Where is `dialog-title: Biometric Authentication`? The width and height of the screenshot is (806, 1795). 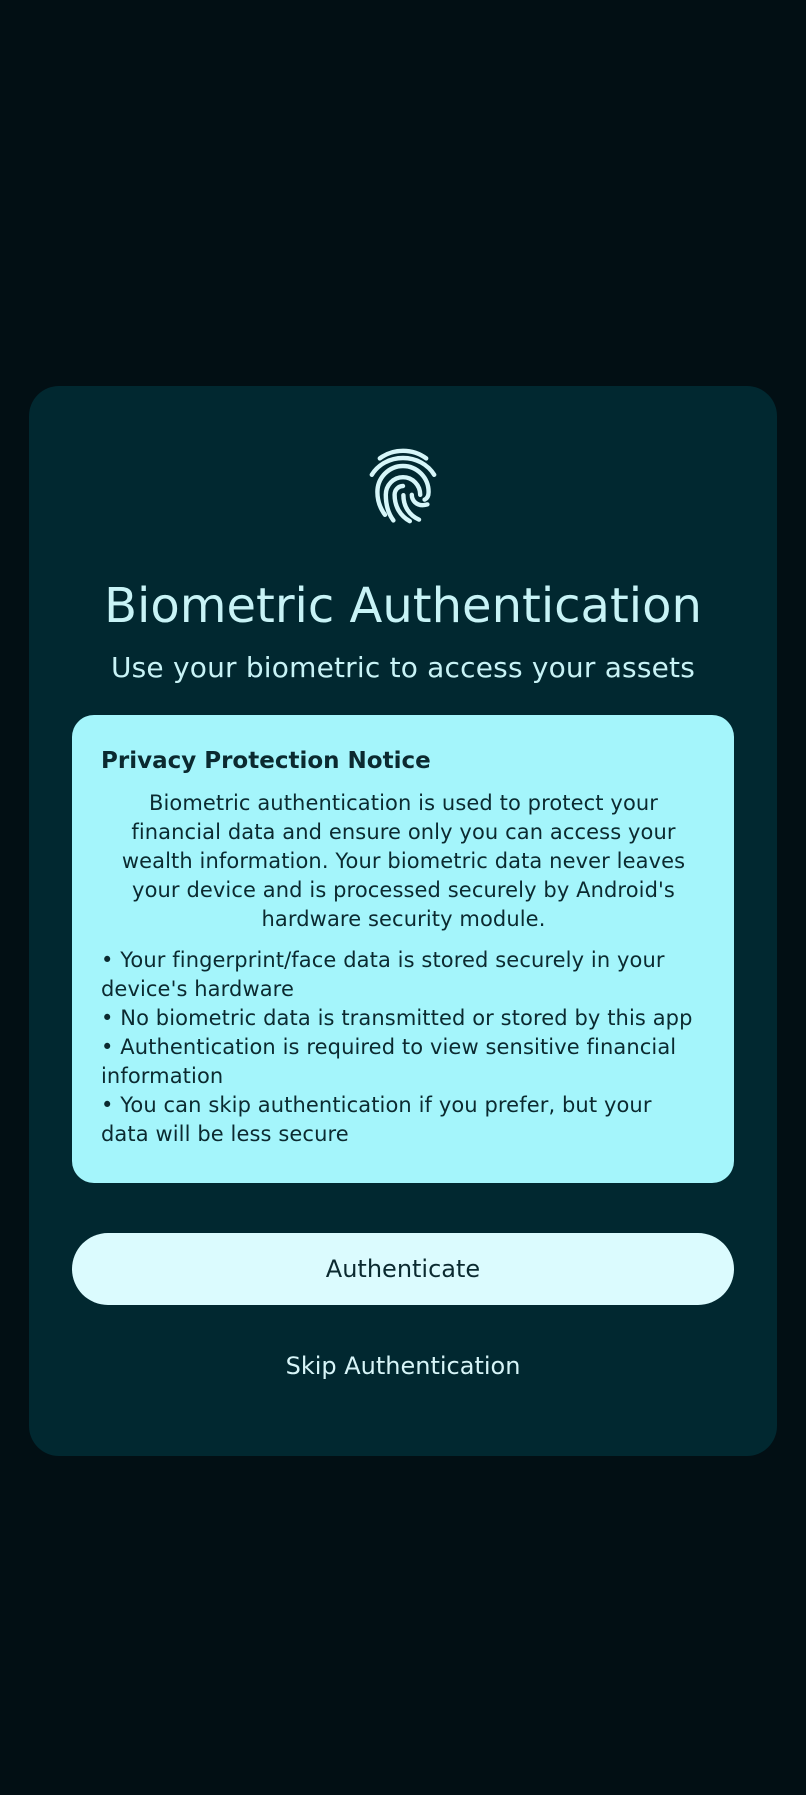 dialog-title: Biometric Authentication is located at coordinates (403, 606).